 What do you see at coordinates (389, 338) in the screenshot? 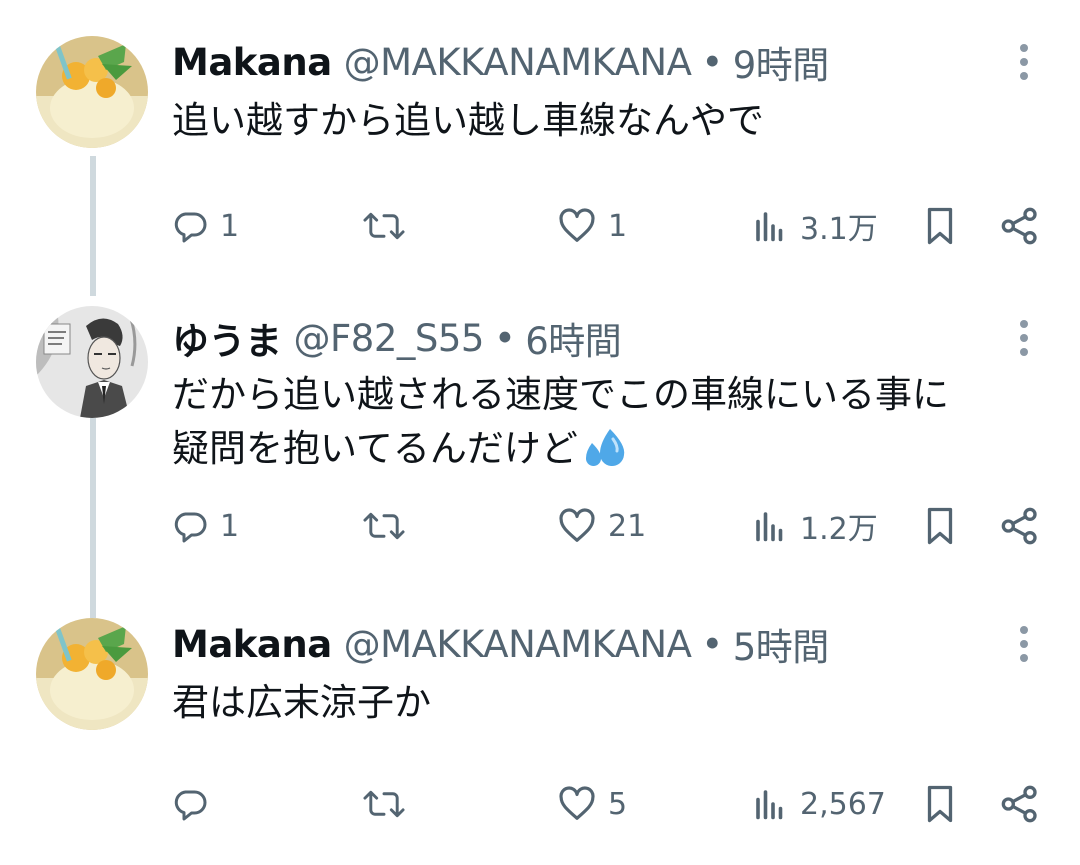
I see `user-handle: @F82_S55` at bounding box center [389, 338].